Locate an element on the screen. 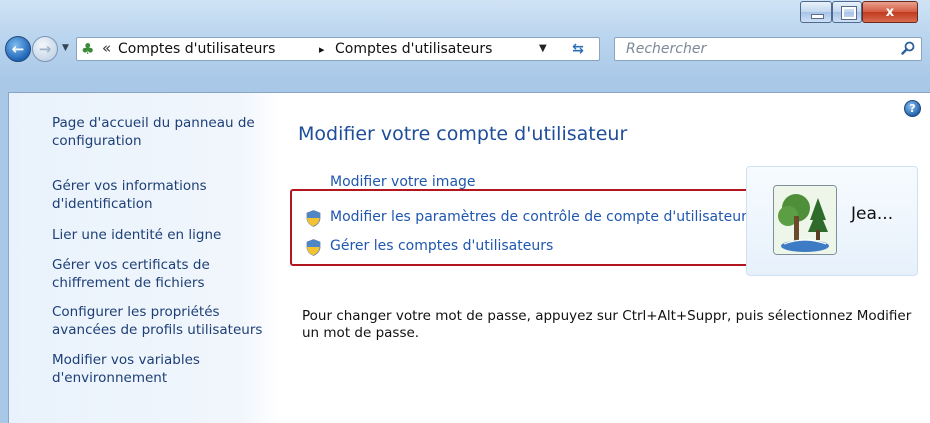 This screenshot has width=930, height=423. back-arrow-icon: ← is located at coordinates (18, 49).